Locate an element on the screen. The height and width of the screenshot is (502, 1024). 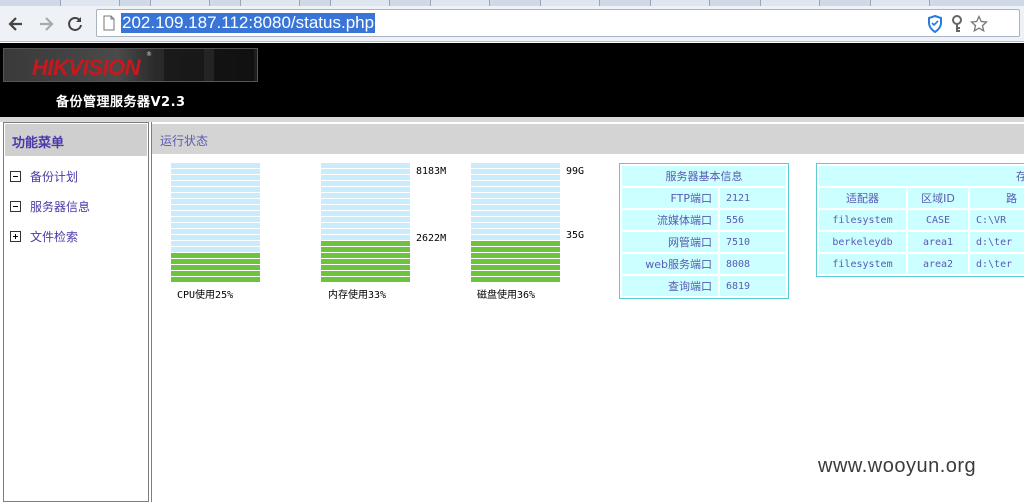
watermark: www.wooyun.org is located at coordinates (897, 466).